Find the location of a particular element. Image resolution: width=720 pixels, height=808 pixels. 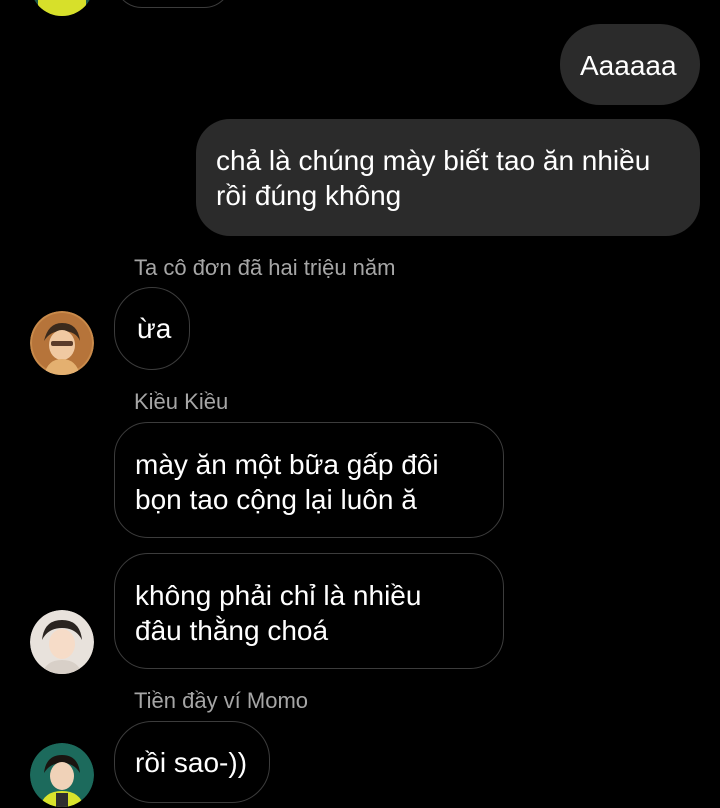

sender-name: Ta cô đơn đã hai triệu năm is located at coordinates (265, 267).